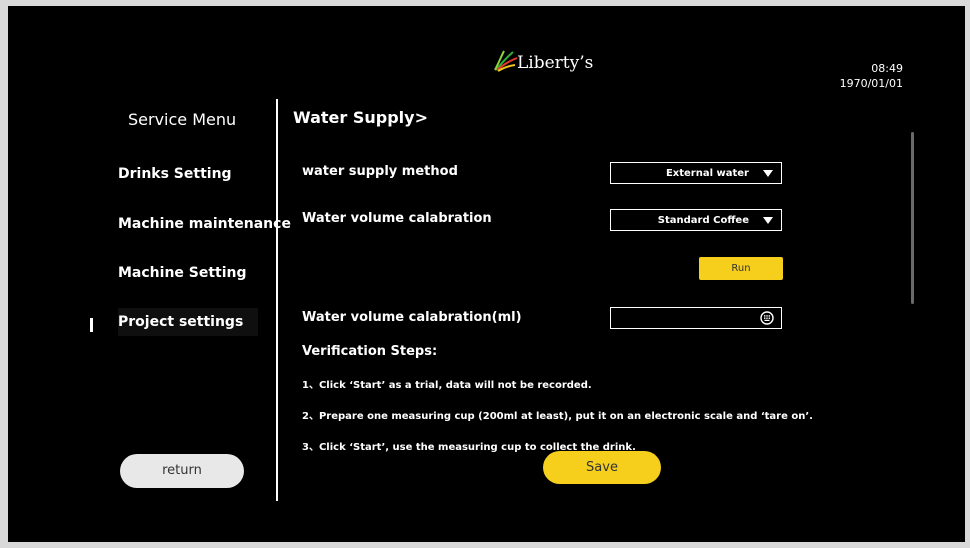 The image size is (970, 548). Describe the element at coordinates (397, 218) in the screenshot. I see `volume-calibration-label: Water volume calabration` at that location.